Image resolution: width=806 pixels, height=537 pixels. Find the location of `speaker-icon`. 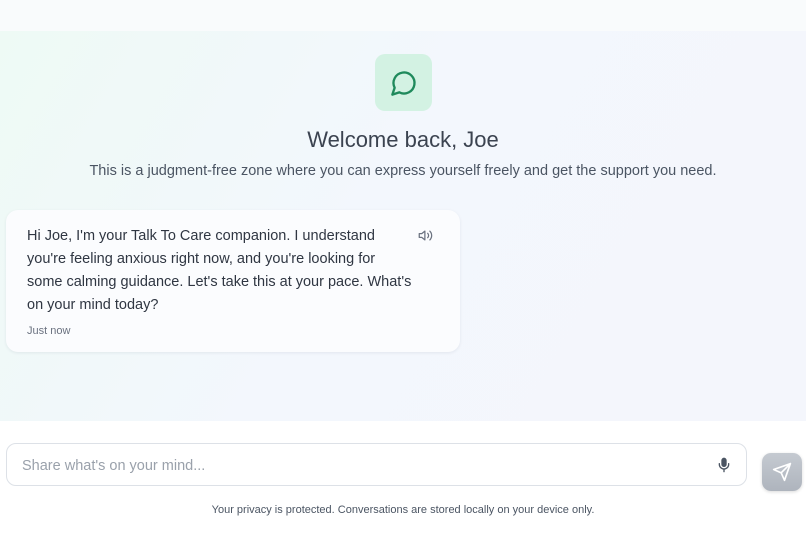

speaker-icon is located at coordinates (425, 235).